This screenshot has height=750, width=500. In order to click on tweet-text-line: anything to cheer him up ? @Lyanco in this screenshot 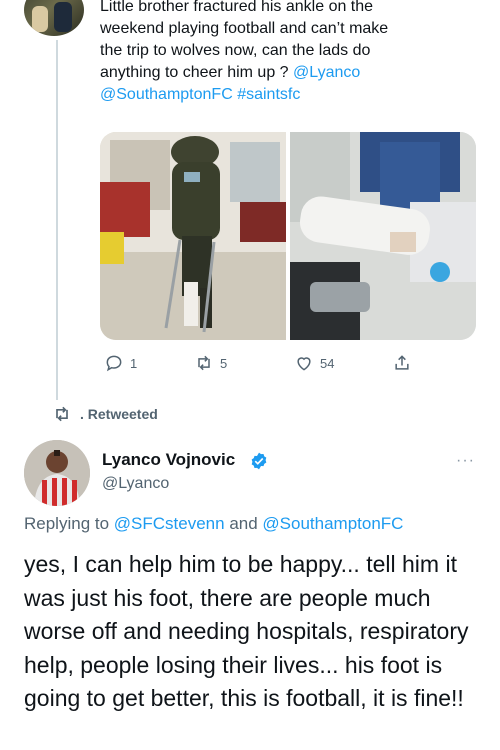, I will do `click(290, 73)`.